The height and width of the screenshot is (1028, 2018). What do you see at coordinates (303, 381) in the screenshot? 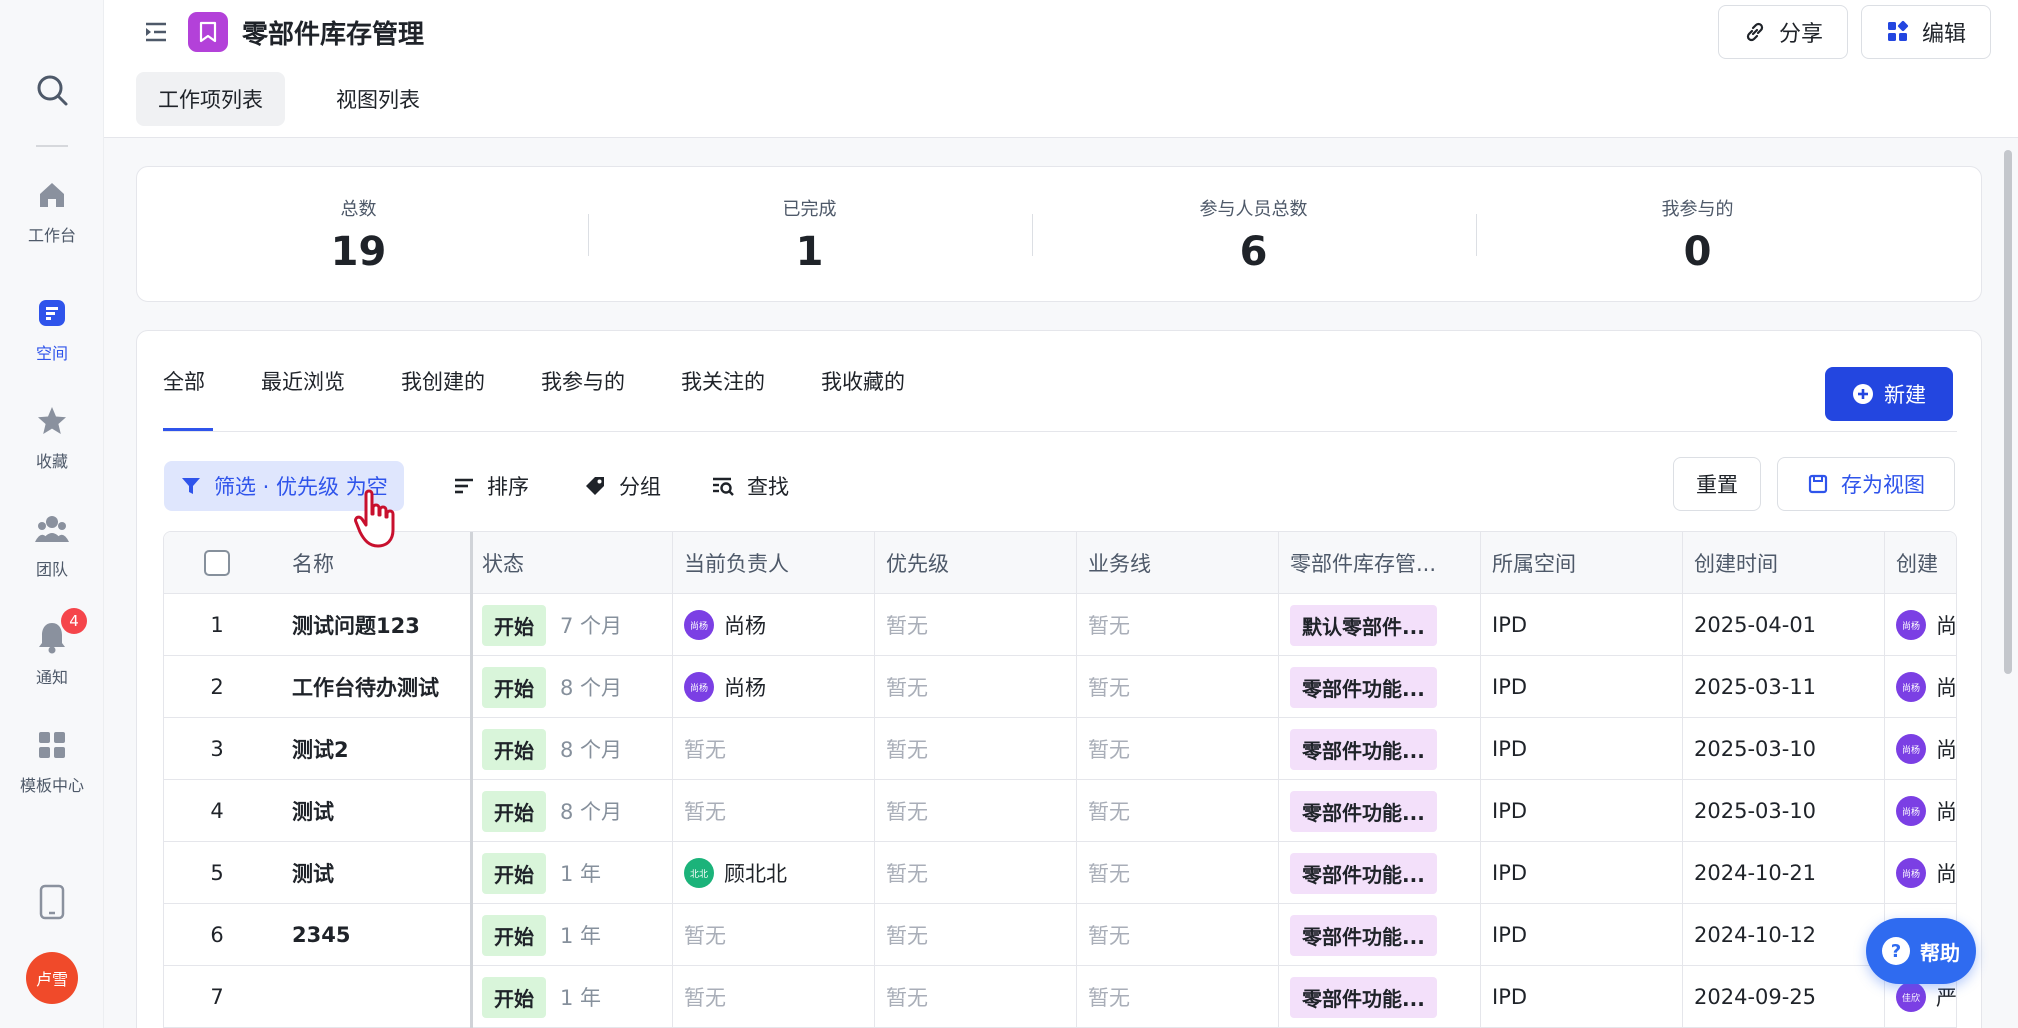
I see `tab-recent: 最近浏览` at bounding box center [303, 381].